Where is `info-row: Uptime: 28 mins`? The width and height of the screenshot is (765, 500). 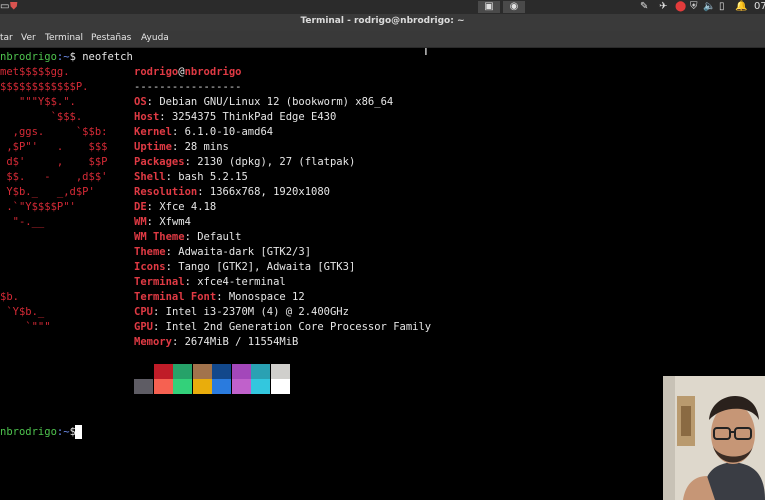 info-row: Uptime: 28 mins is located at coordinates (181, 147).